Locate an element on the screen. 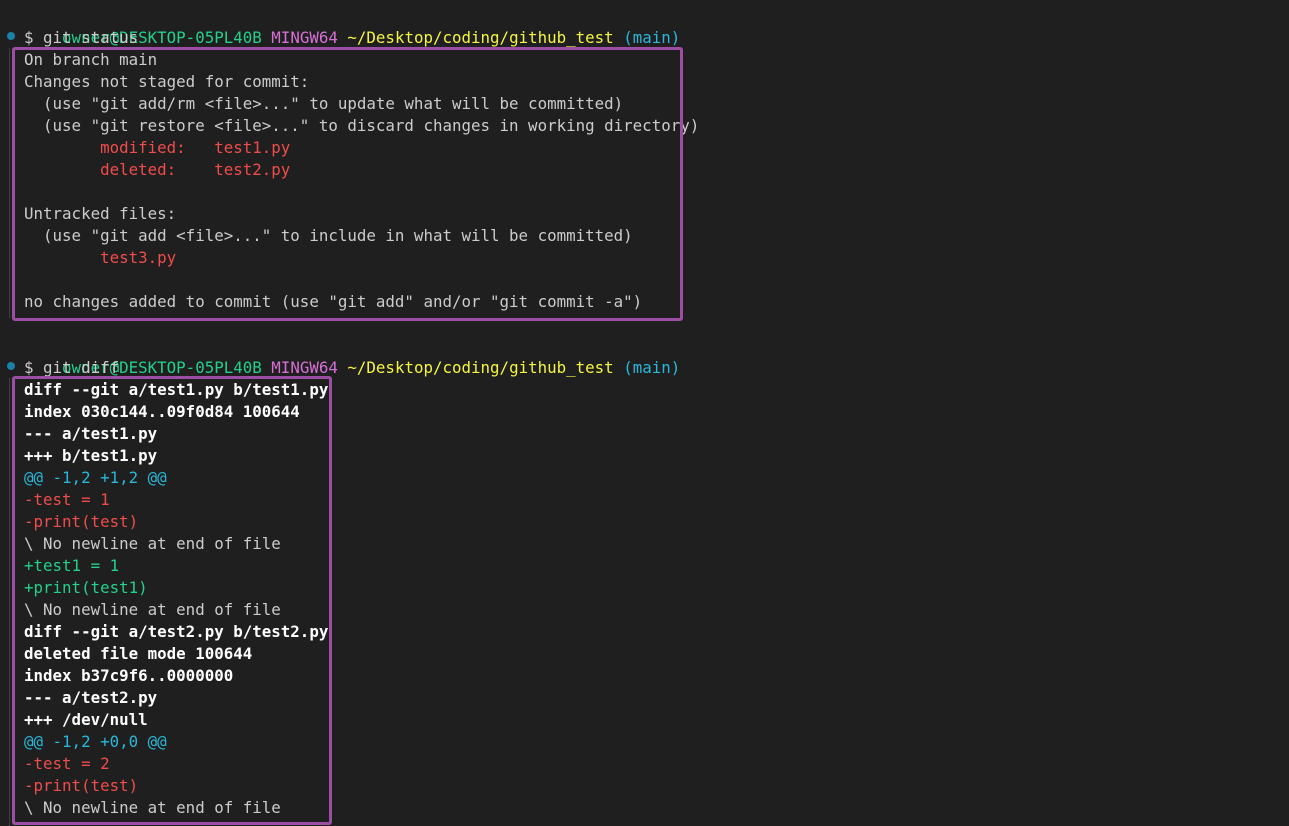  diff-header: +++ b/test1.py is located at coordinates (91, 455).